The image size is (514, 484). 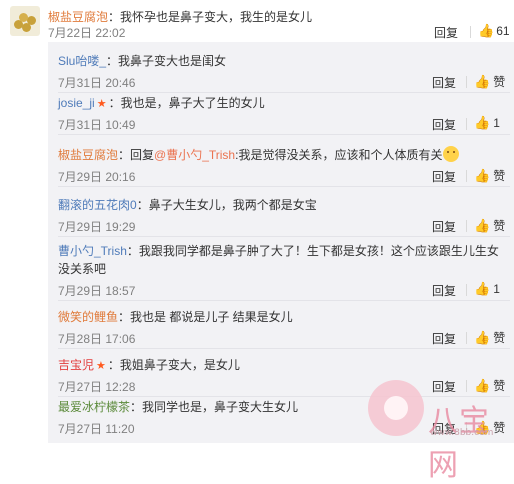 I want to click on reply-date: 7月29日 20:16, so click(x=97, y=177).